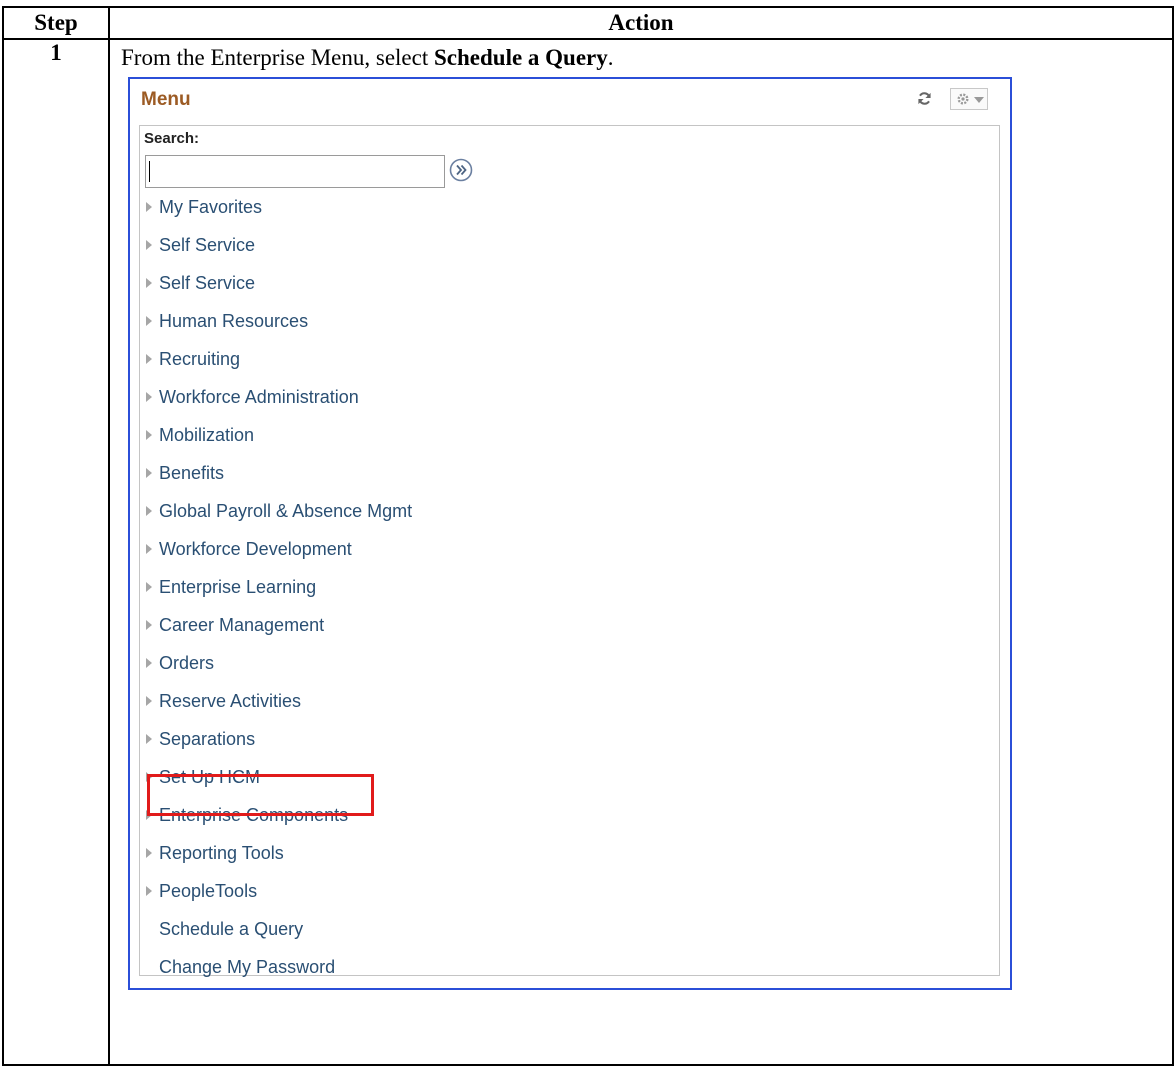  I want to click on menu-folder-label: Enterprise Learning, so click(238, 586).